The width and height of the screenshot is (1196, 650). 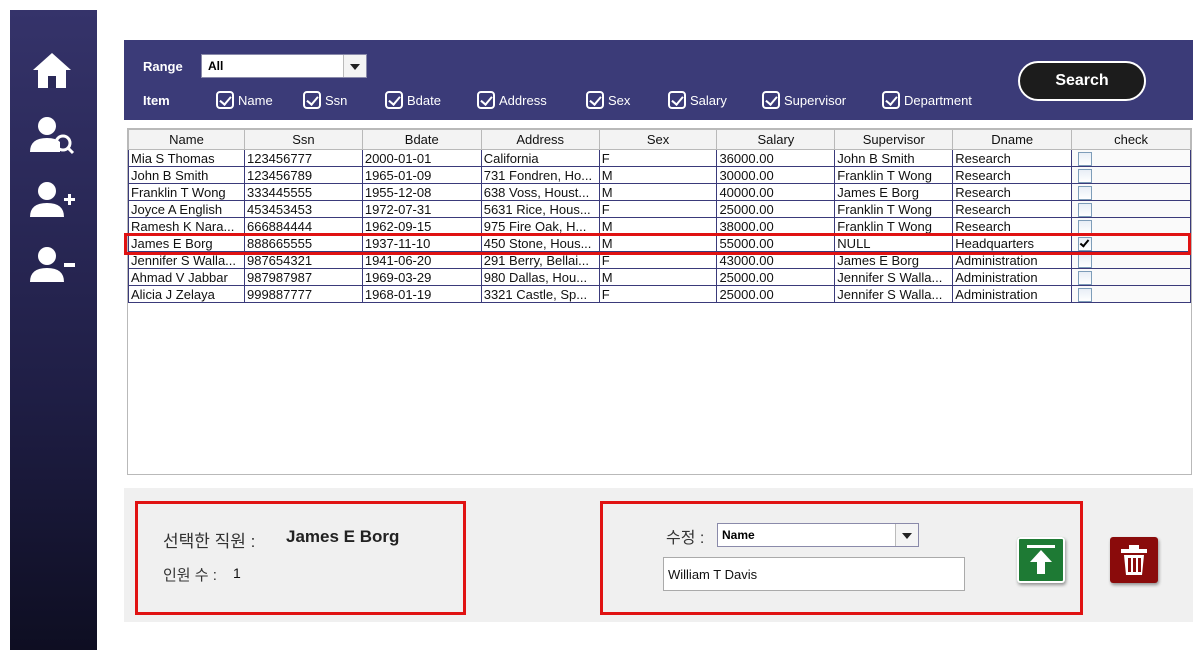 I want to click on range-select: All, so click(x=284, y=66).